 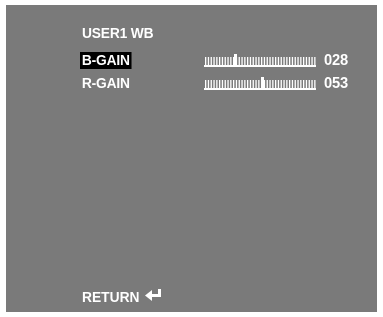 I want to click on b-gain-slider, so click(x=260, y=60).